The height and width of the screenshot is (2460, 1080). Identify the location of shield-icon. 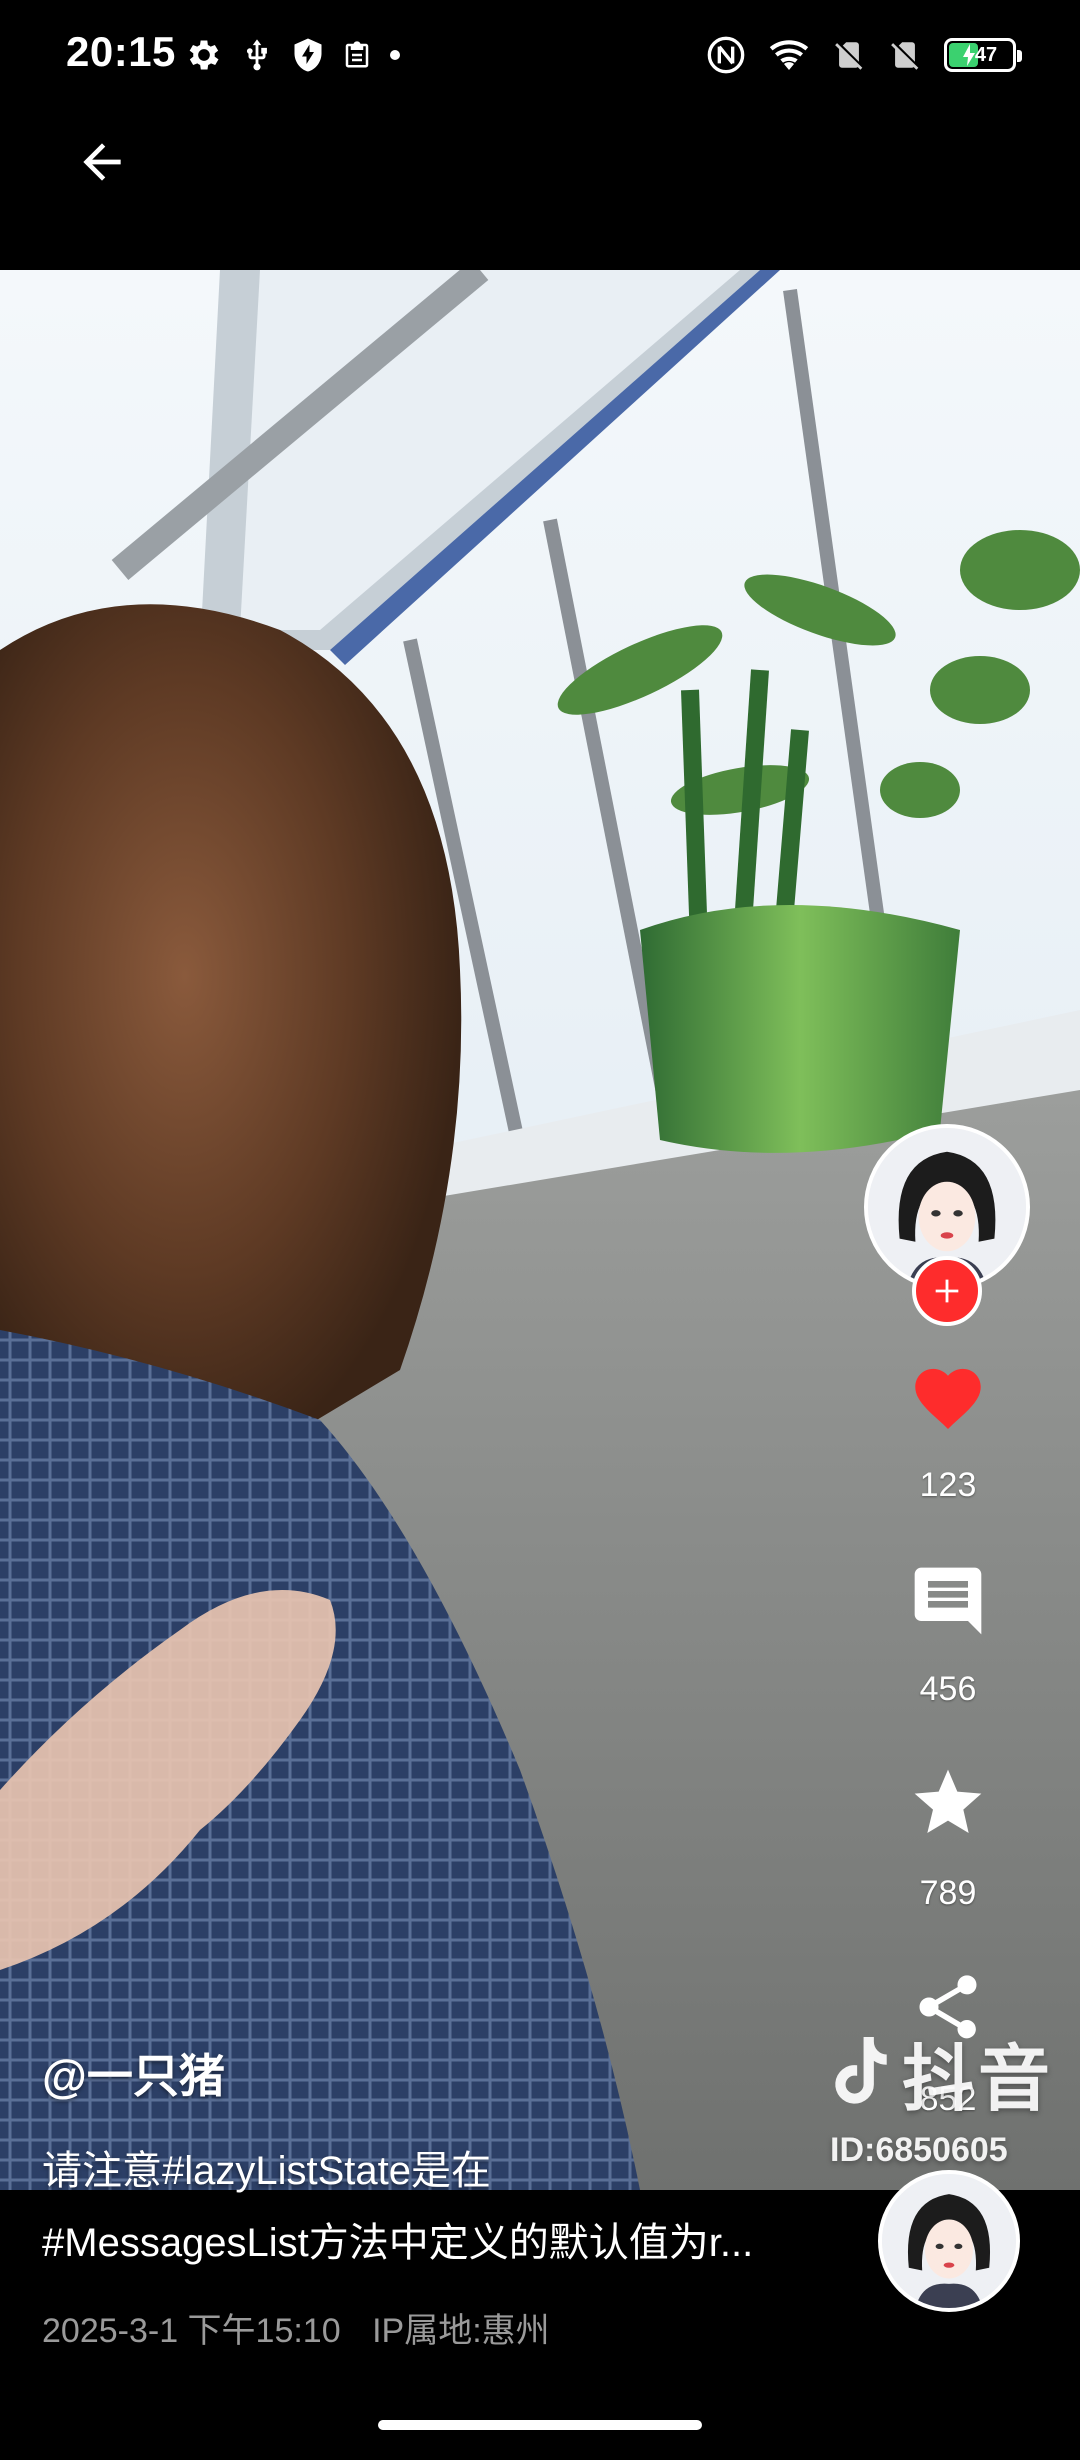
(308, 55).